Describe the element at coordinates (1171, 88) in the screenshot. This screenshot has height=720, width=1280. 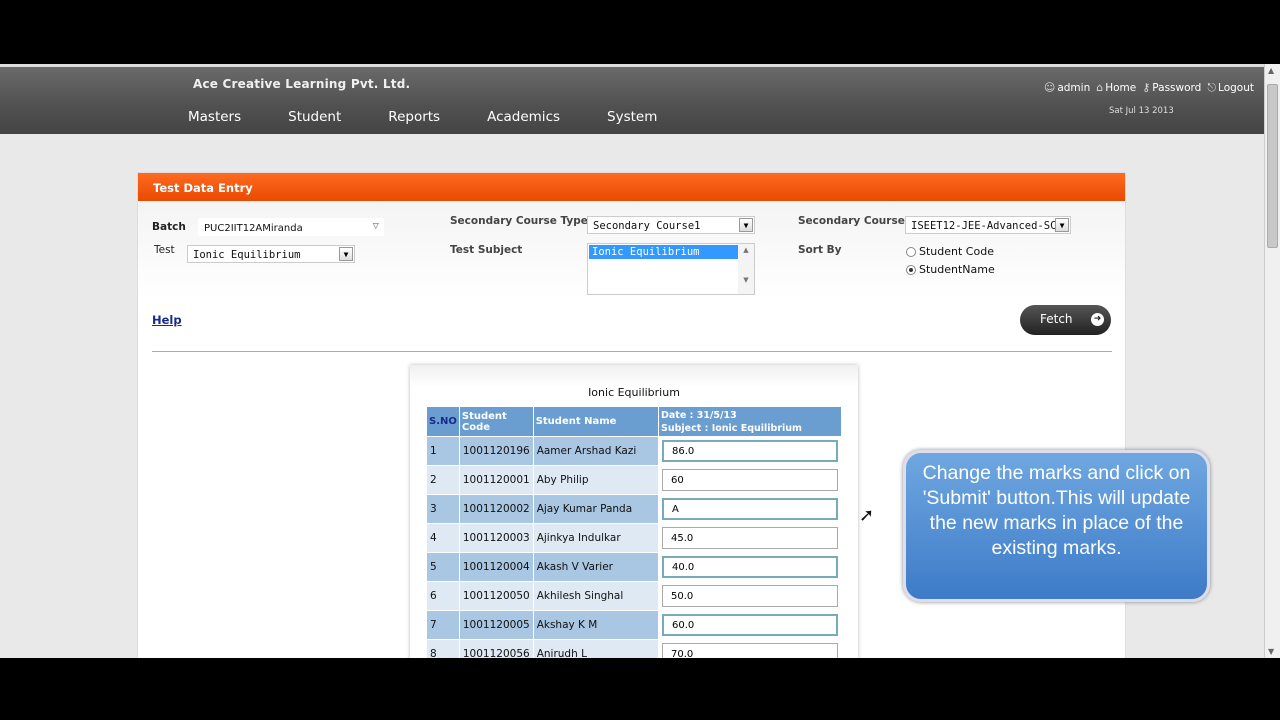
I see `password-link: ⚷ Password` at that location.